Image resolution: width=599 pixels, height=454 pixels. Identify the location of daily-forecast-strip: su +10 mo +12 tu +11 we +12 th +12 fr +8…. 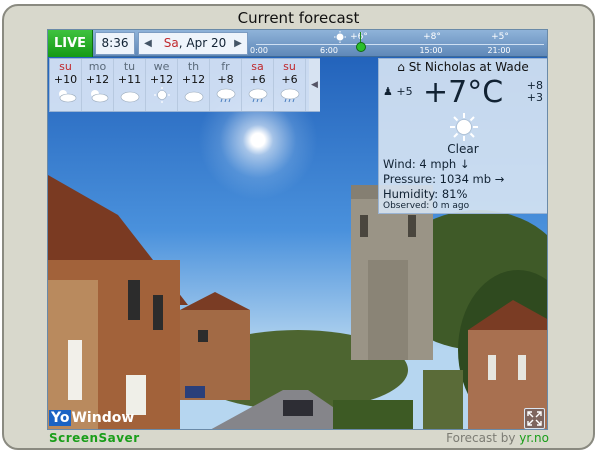
(184, 85).